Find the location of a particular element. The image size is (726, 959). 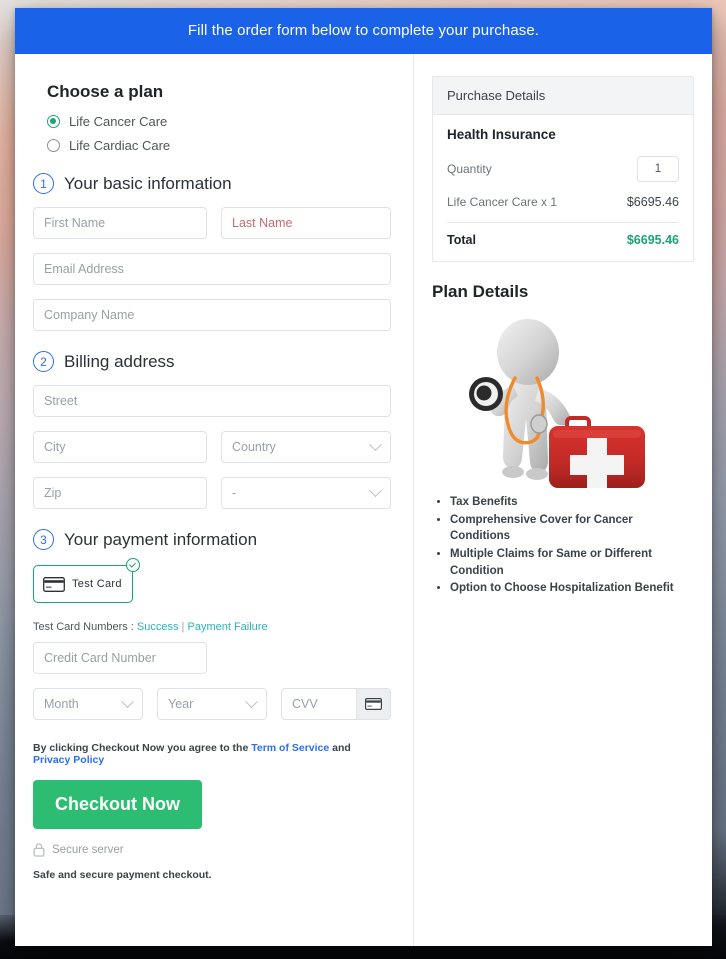

expiry-year-select: Year is located at coordinates (212, 704).